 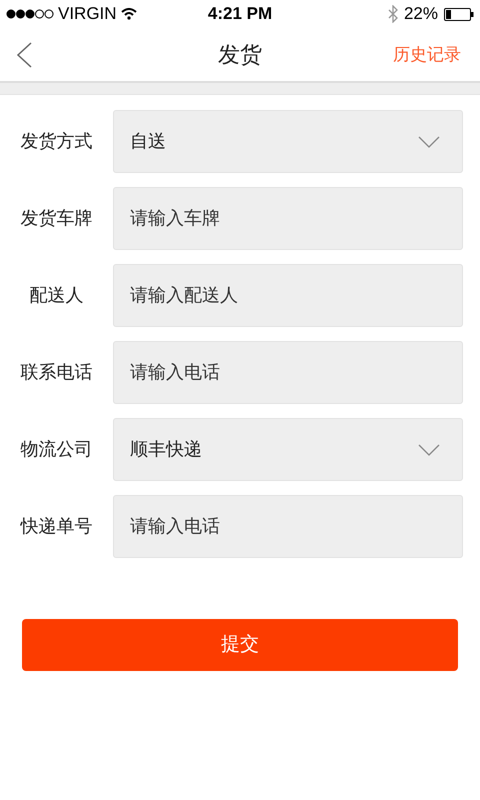 I want to click on field-label: 物流公司, so click(x=57, y=449).